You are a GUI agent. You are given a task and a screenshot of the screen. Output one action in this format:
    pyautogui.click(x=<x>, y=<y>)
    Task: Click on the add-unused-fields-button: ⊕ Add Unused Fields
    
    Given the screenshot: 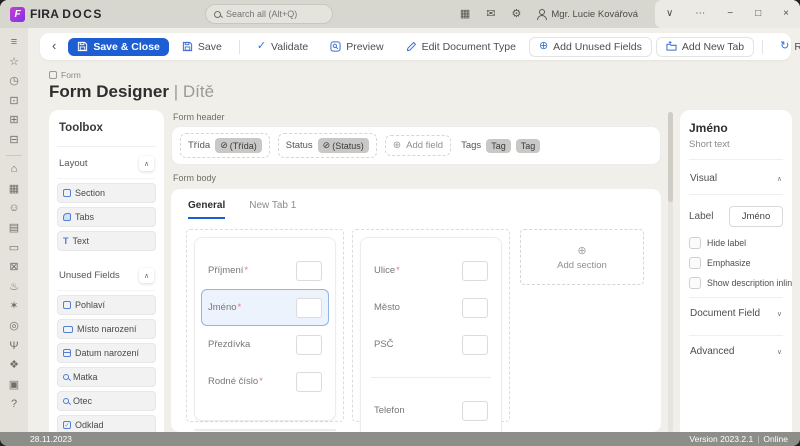 What is the action you would take?
    pyautogui.click(x=590, y=46)
    